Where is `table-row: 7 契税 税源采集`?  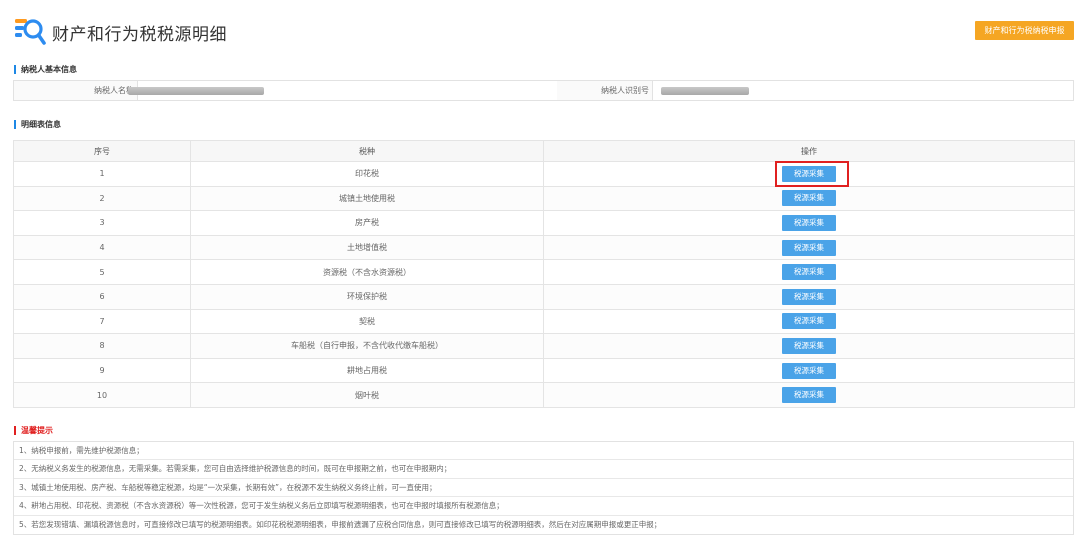 table-row: 7 契税 税源采集 is located at coordinates (544, 321).